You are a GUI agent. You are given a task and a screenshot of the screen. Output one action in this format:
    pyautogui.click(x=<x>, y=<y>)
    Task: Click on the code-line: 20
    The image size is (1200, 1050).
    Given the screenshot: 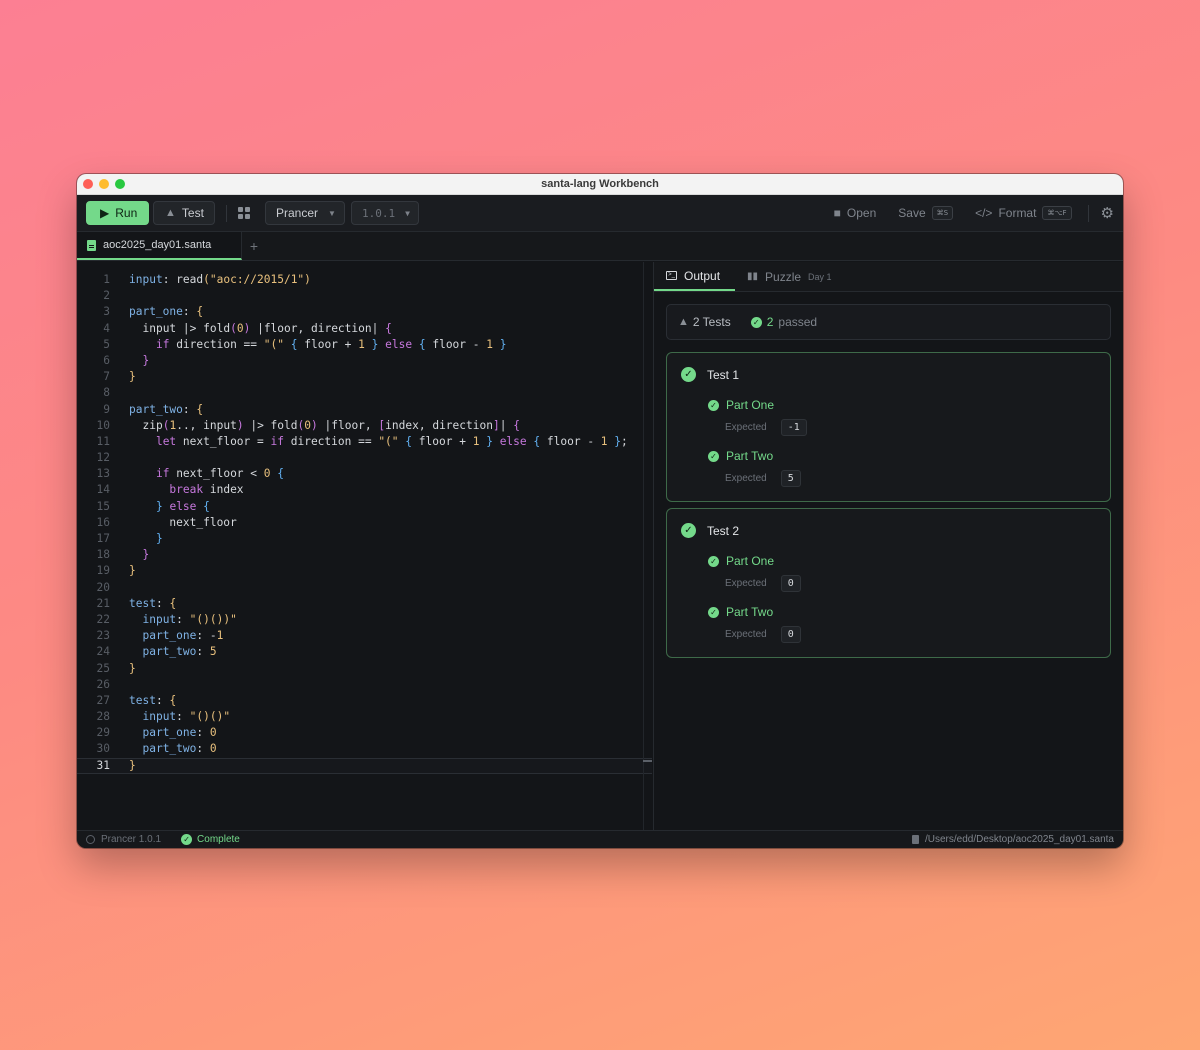 What is the action you would take?
    pyautogui.click(x=364, y=588)
    